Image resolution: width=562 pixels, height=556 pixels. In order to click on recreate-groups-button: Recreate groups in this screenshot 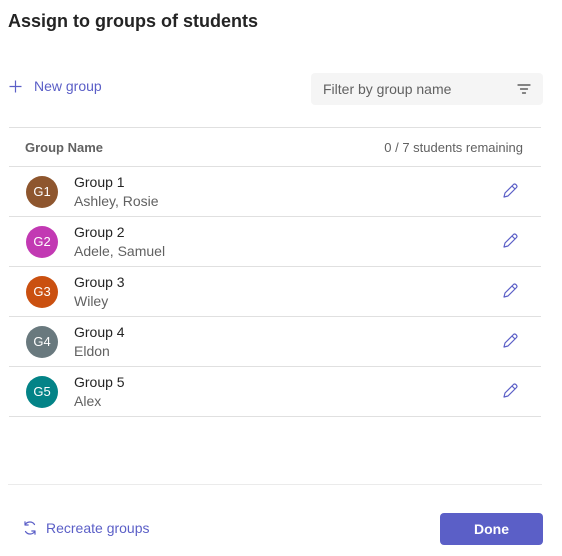, I will do `click(86, 528)`.